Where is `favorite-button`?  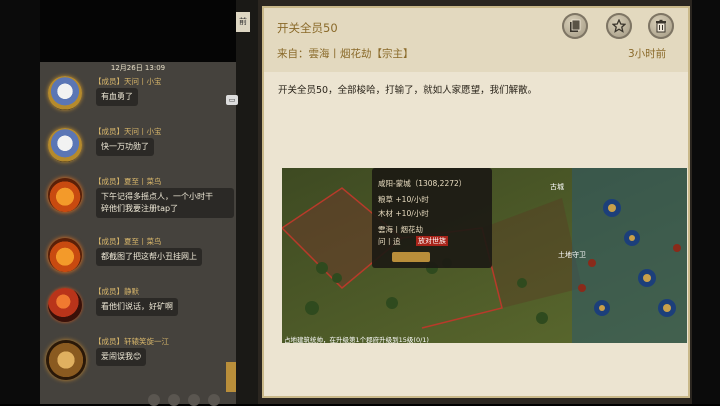
favorite-button is located at coordinates (619, 26).